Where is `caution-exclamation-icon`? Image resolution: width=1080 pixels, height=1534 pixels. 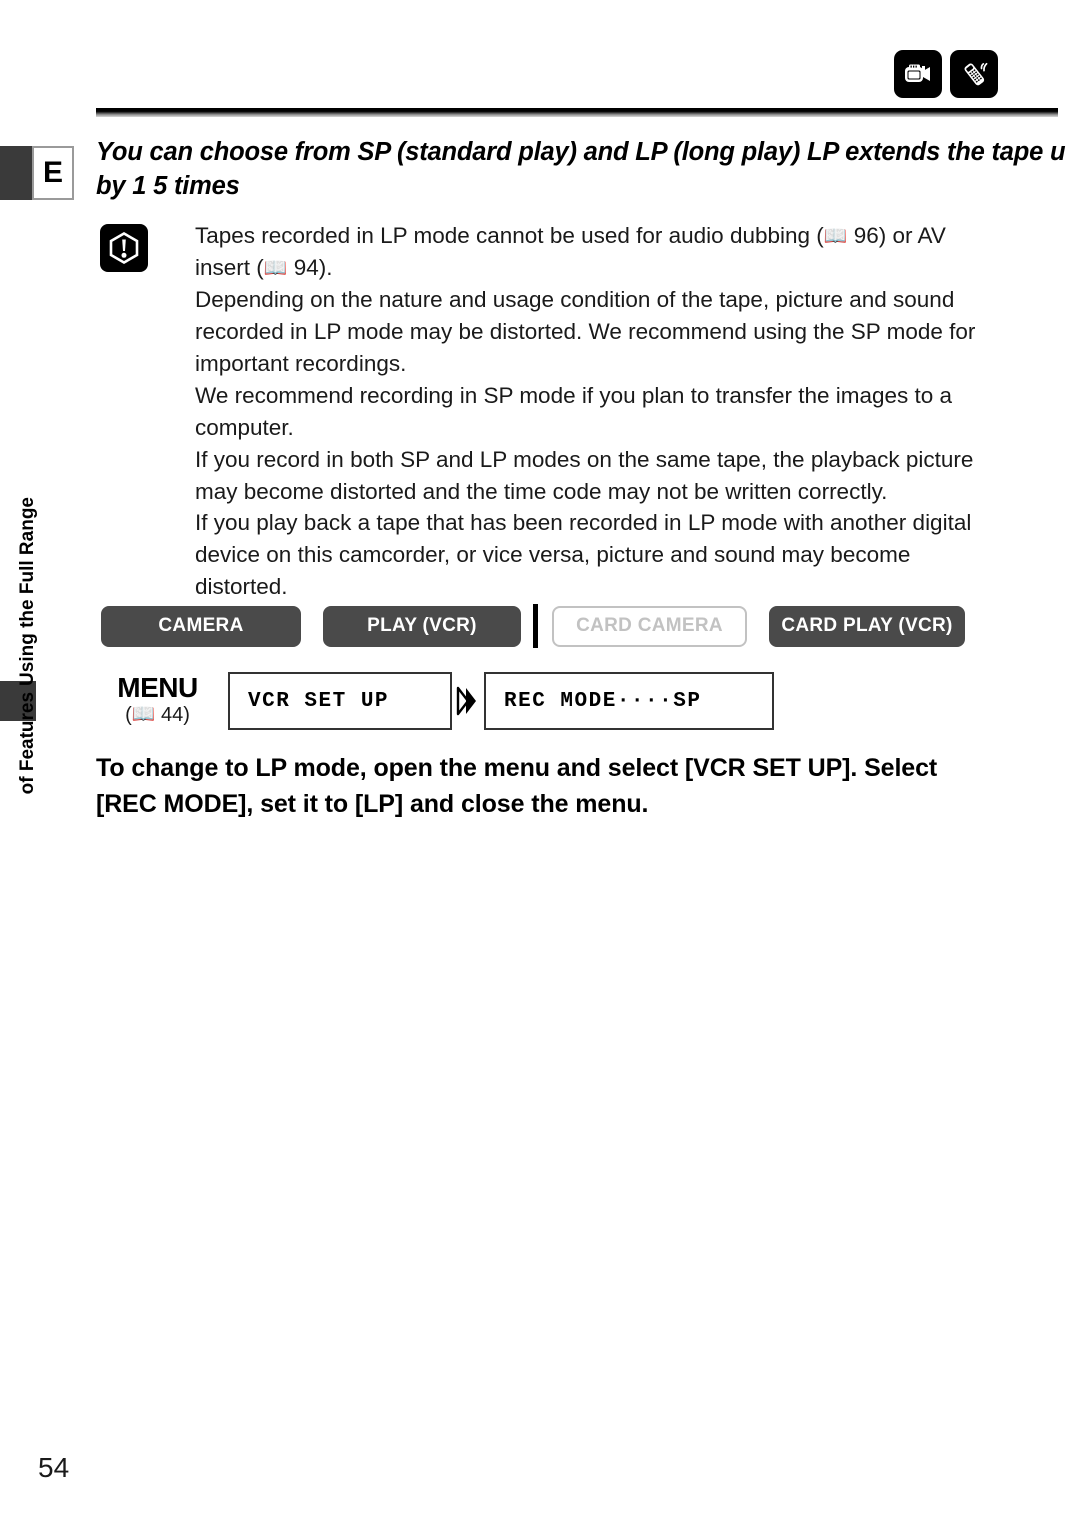 caution-exclamation-icon is located at coordinates (124, 248).